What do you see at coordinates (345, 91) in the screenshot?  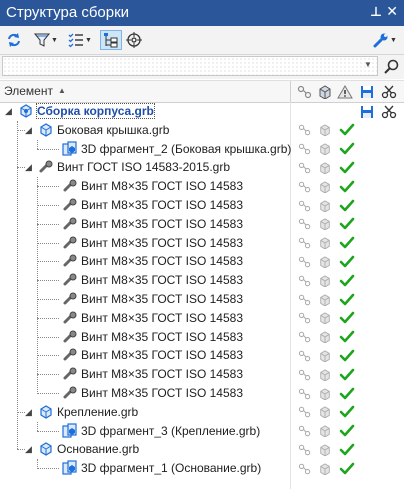 I see `warning-icon` at bounding box center [345, 91].